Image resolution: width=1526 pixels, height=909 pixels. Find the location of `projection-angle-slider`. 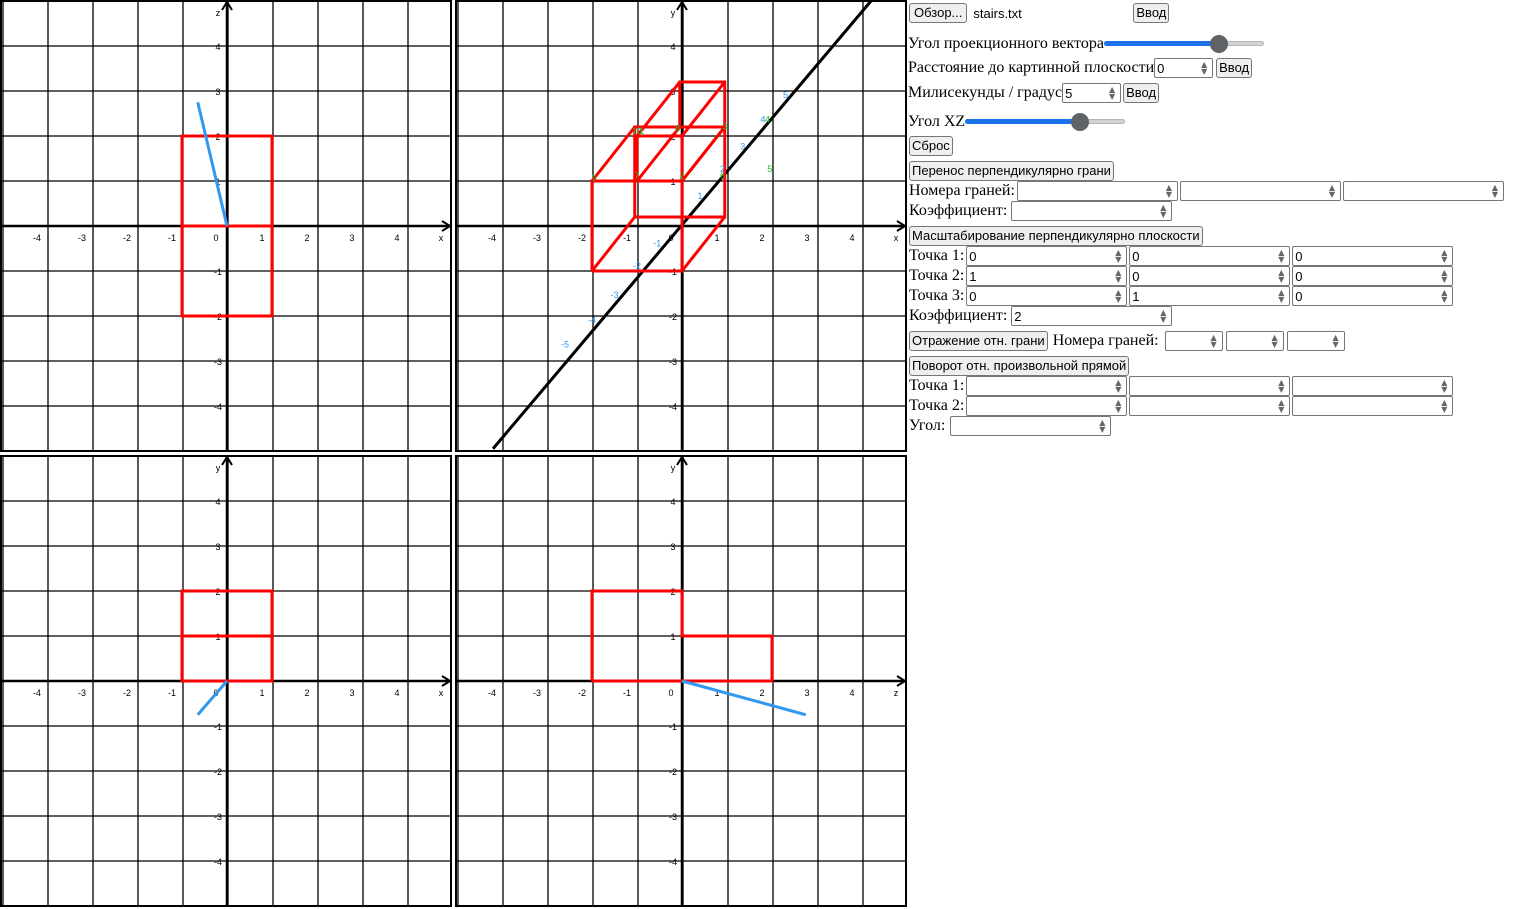

projection-angle-slider is located at coordinates (1183, 44).